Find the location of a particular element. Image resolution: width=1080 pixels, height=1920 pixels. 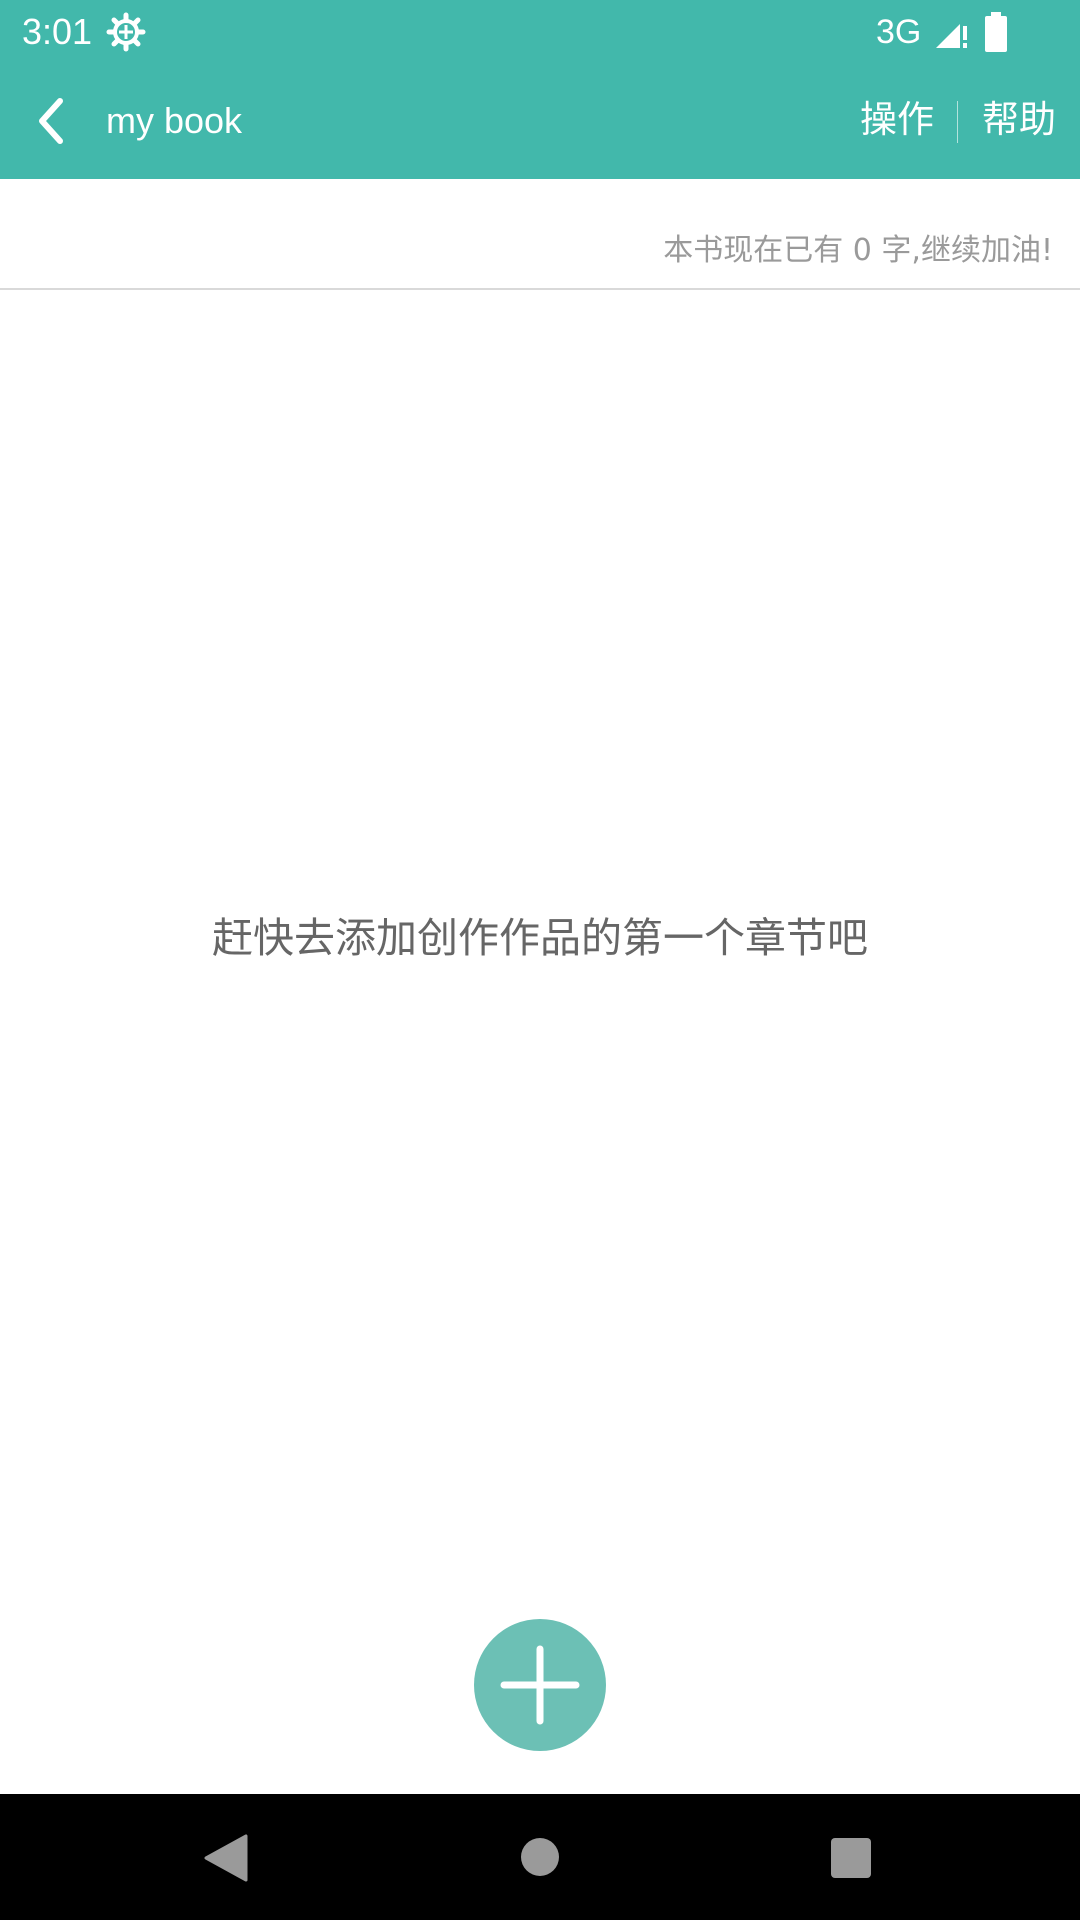

network-type: 3G is located at coordinates (899, 32).